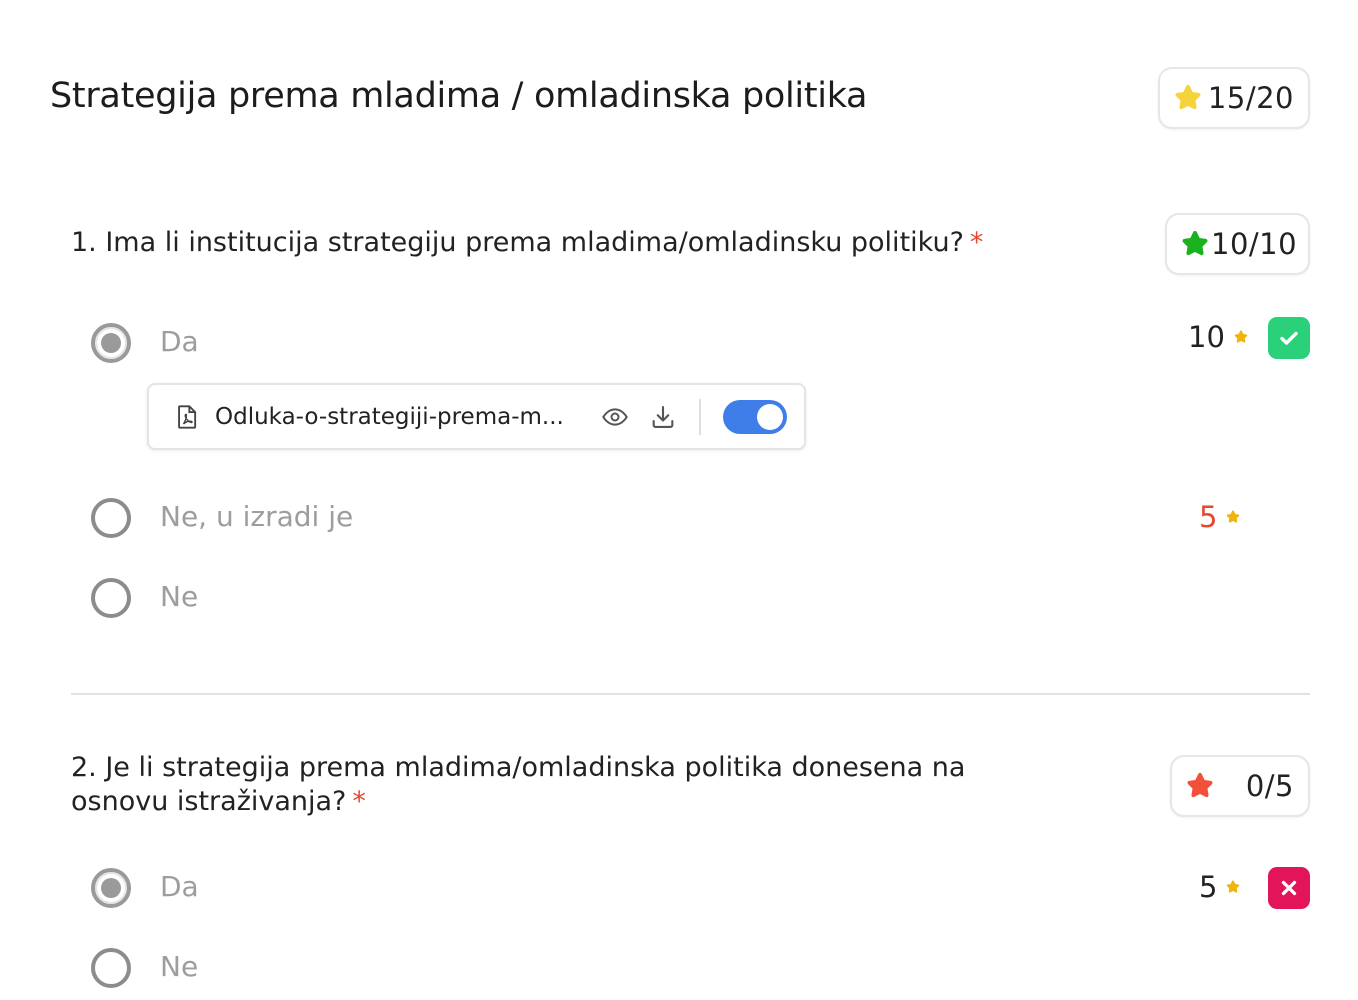 The width and height of the screenshot is (1358, 1000). Describe the element at coordinates (179, 886) in the screenshot. I see `q2-option-da-label: Da` at that location.